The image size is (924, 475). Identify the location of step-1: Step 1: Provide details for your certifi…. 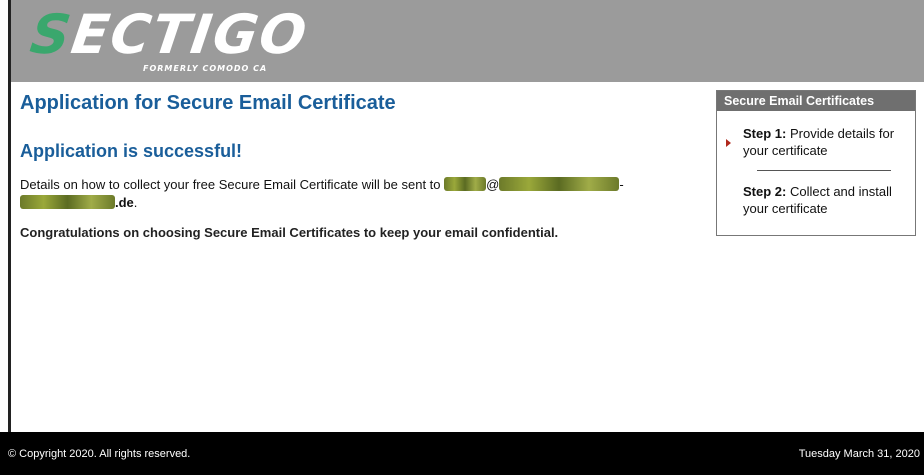
(827, 142).